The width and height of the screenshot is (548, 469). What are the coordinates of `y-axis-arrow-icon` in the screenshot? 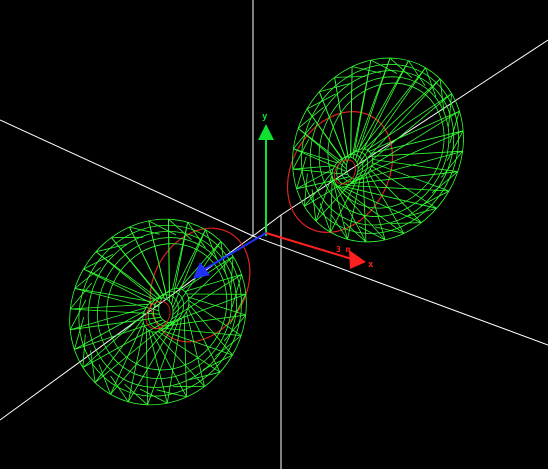 It's located at (266, 132).